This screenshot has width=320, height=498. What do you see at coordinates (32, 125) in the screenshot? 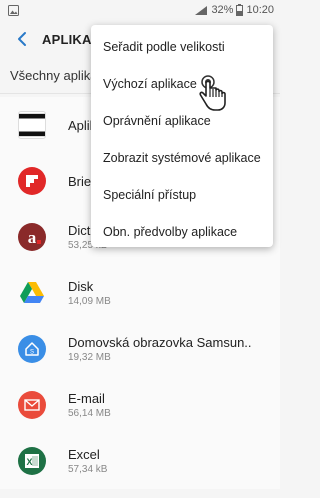
I see `black-bar-icon` at bounding box center [32, 125].